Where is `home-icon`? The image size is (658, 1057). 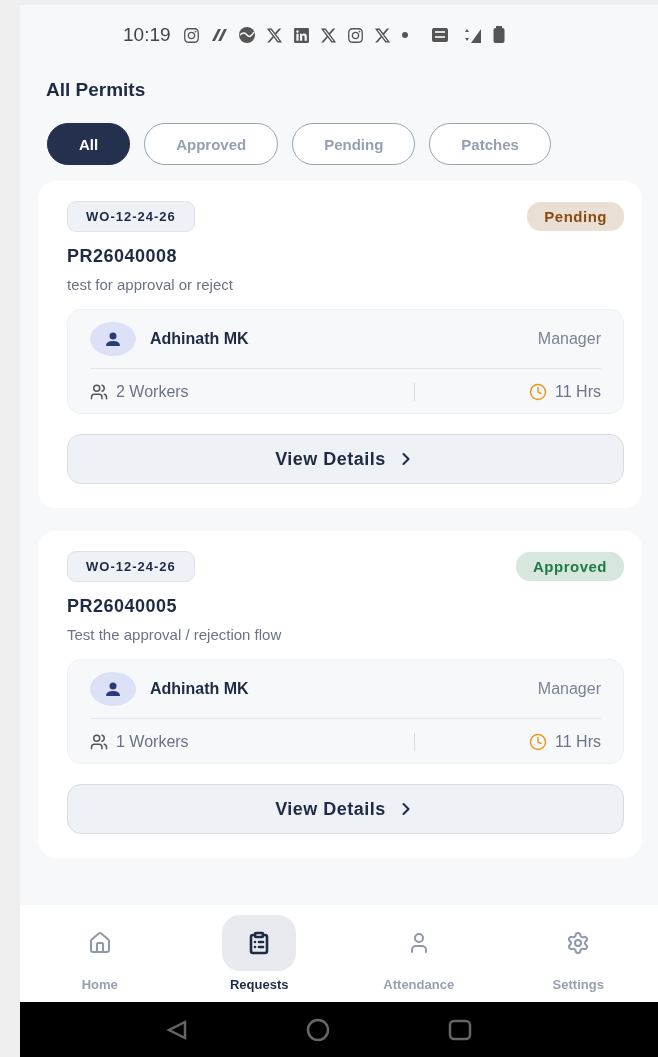
home-icon is located at coordinates (99, 943).